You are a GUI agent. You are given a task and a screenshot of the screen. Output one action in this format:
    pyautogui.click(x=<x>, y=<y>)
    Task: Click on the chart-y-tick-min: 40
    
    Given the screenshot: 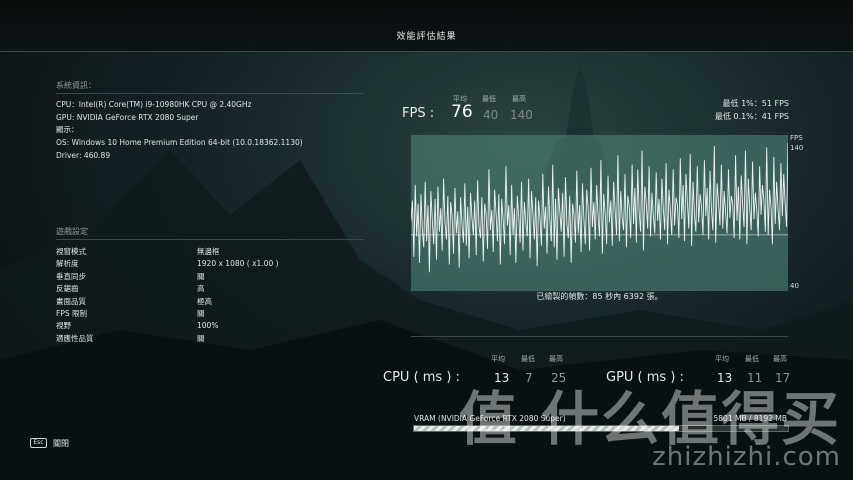 What is the action you would take?
    pyautogui.click(x=794, y=286)
    